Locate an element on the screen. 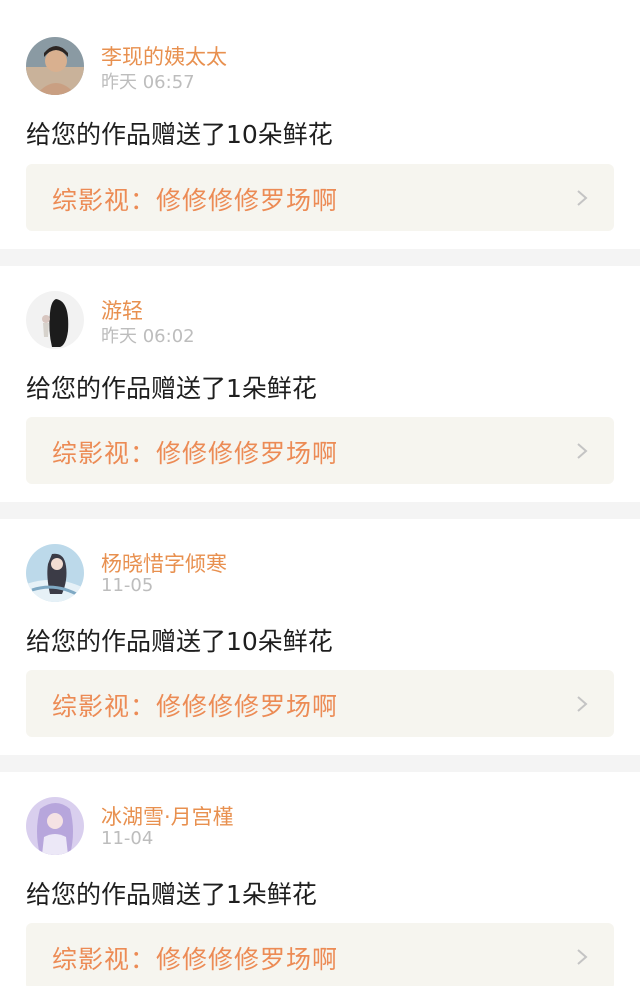 The width and height of the screenshot is (640, 986). username: 游轻 is located at coordinates (122, 310).